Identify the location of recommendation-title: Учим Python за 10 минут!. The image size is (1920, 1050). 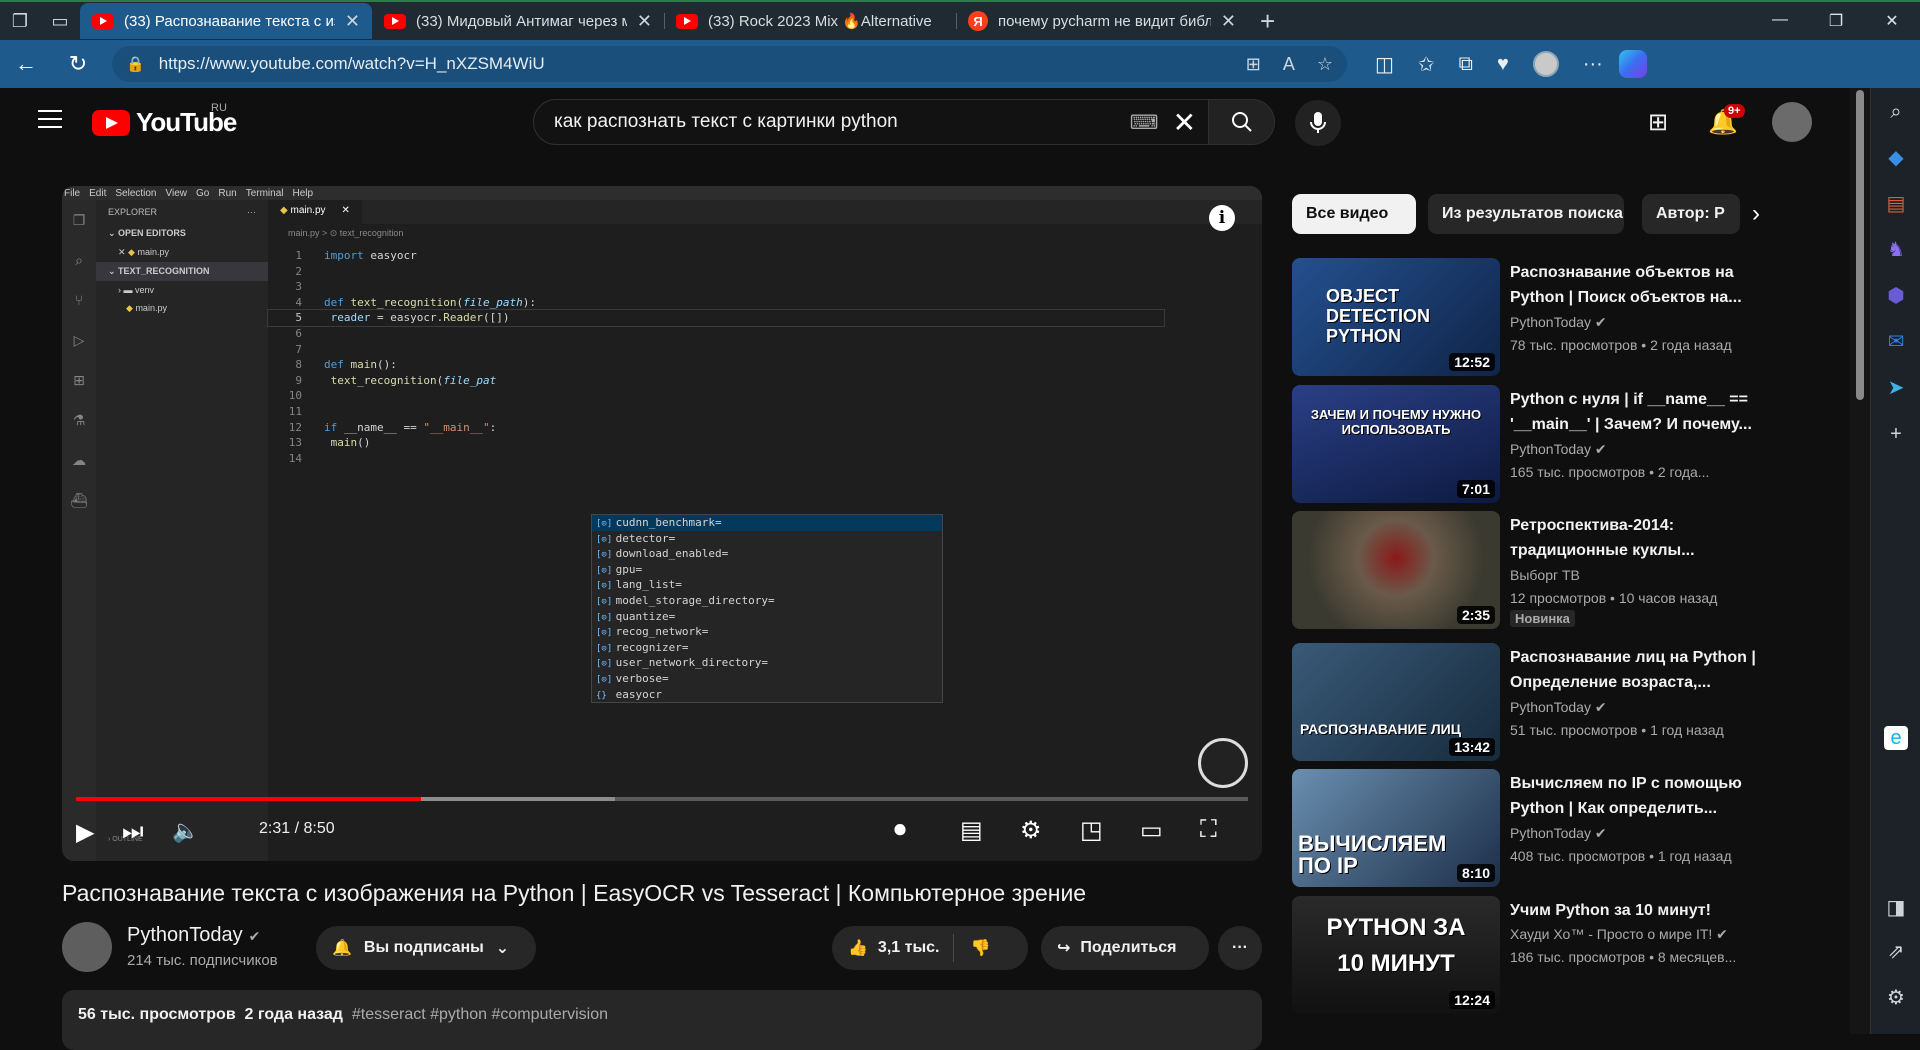
(1641, 910).